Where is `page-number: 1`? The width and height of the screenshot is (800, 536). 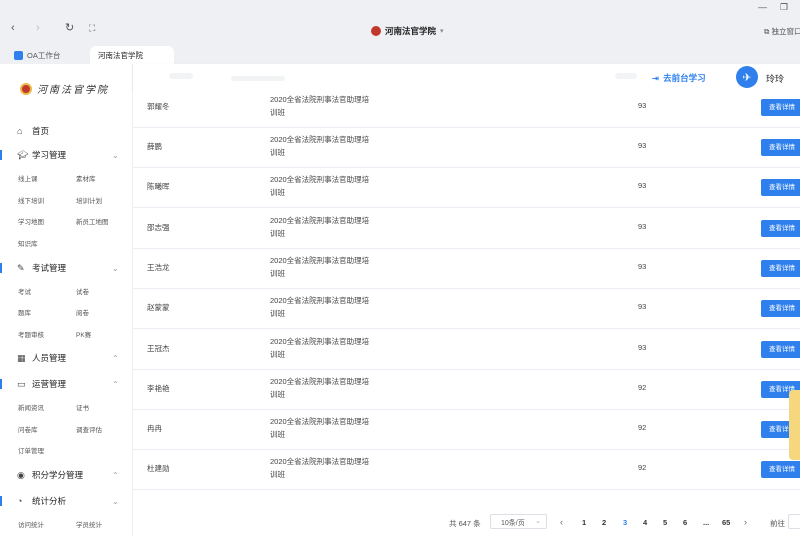
page-number: 1 is located at coordinates (584, 522).